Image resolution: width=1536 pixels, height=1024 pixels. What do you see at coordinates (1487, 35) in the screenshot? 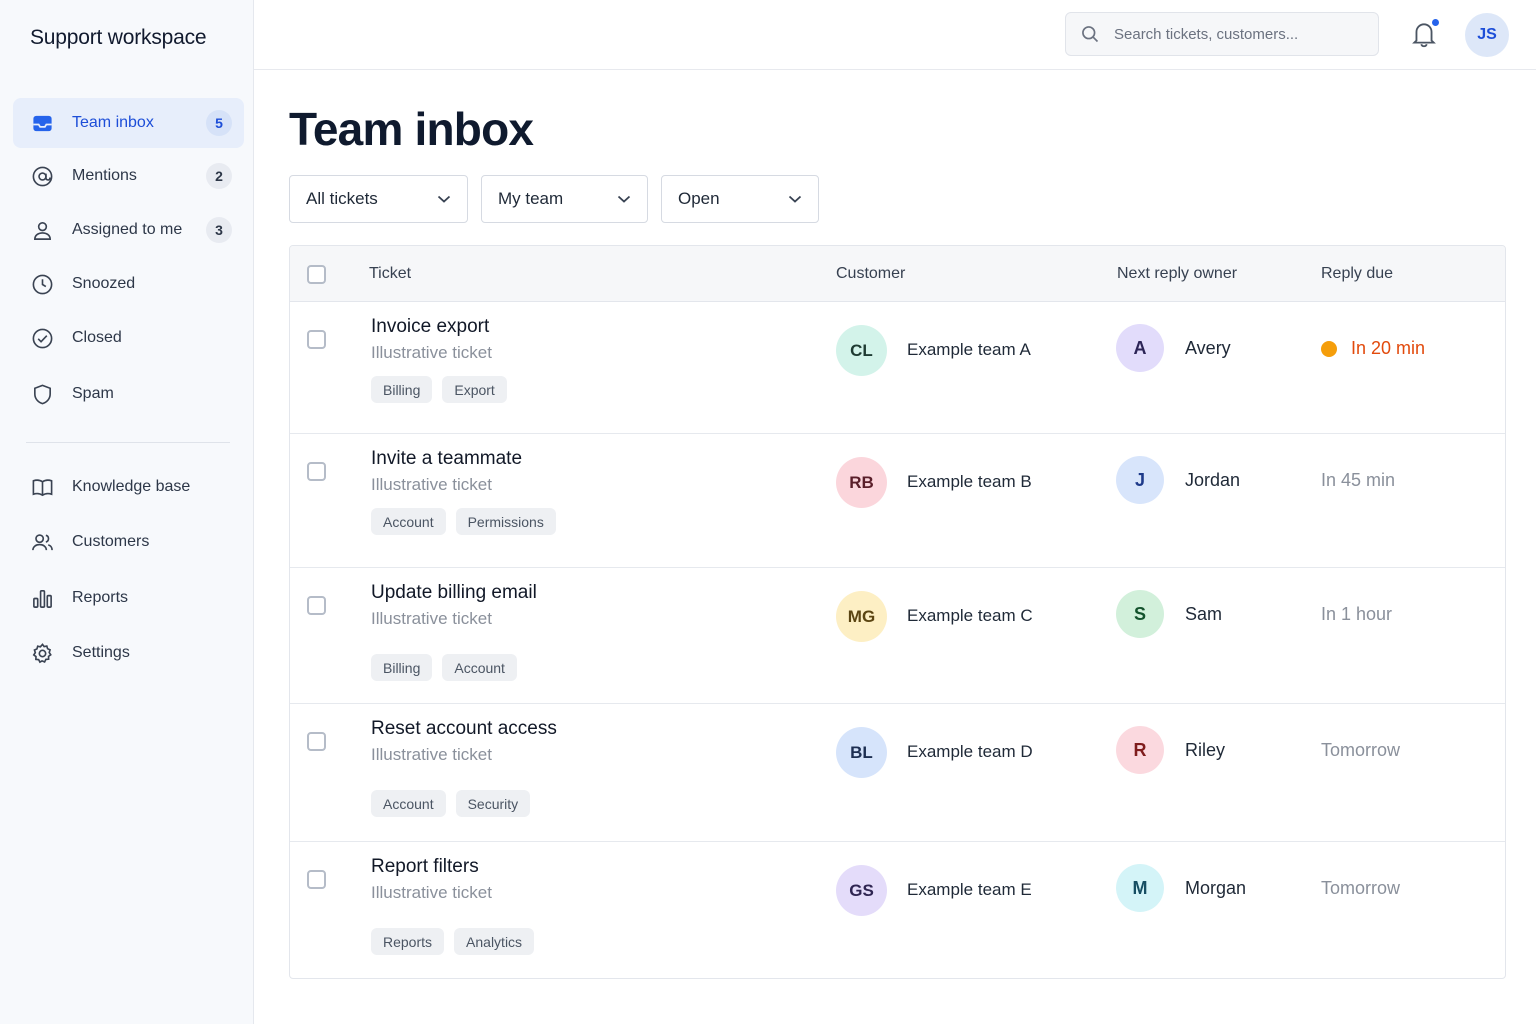
I see `user-avatar: JS` at bounding box center [1487, 35].